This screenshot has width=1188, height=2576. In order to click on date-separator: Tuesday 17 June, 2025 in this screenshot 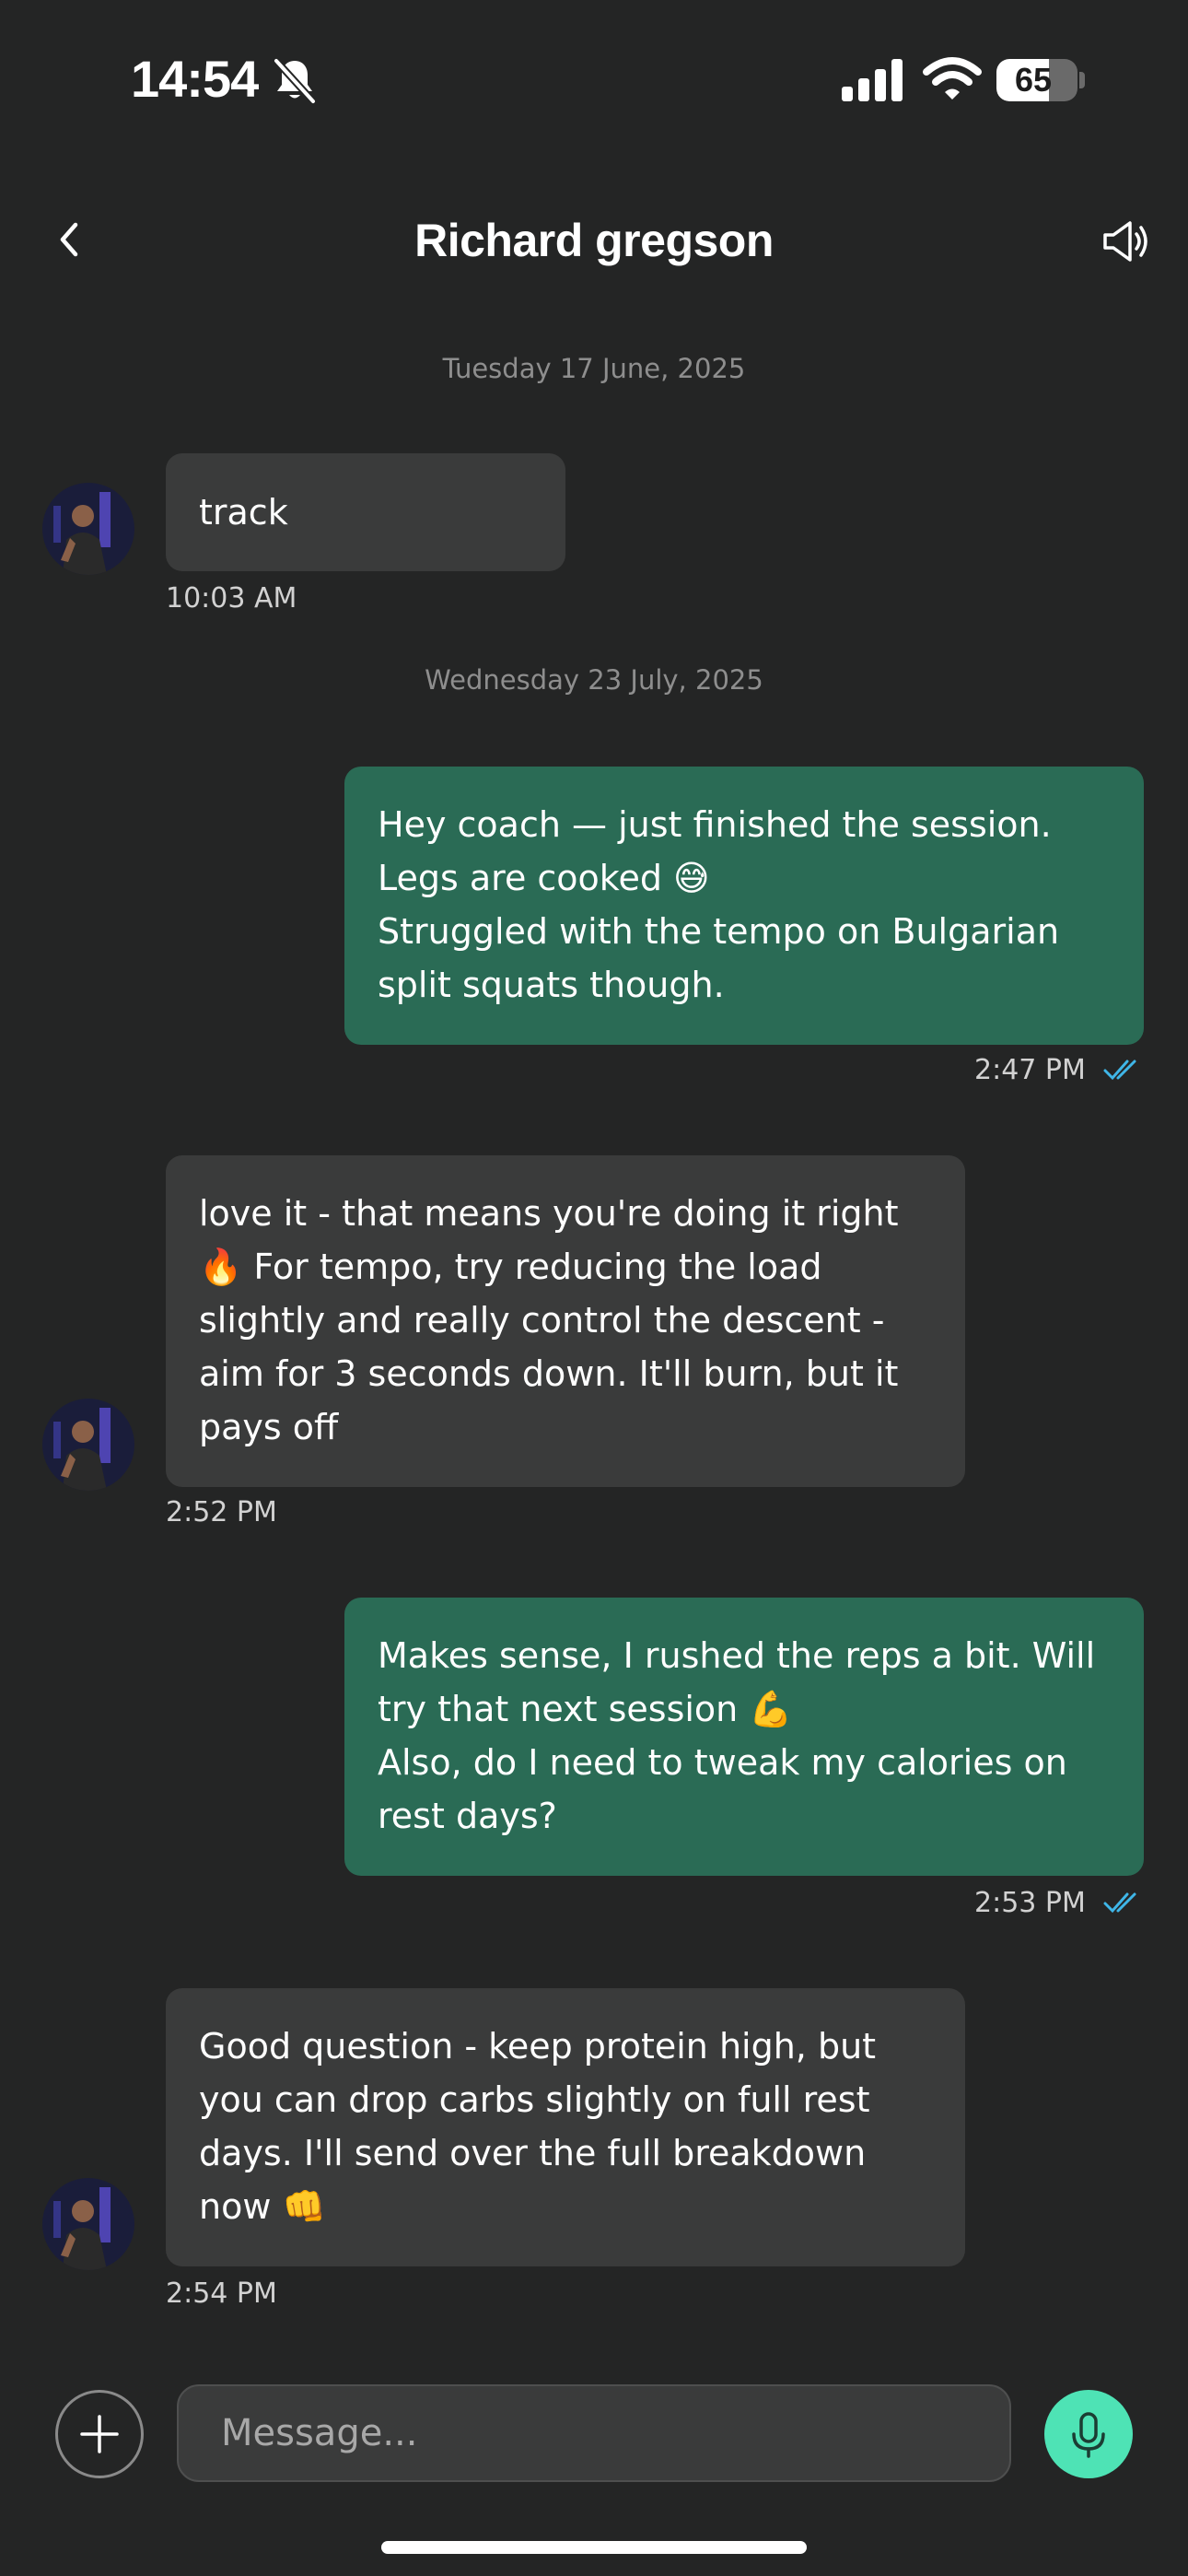, I will do `click(594, 368)`.